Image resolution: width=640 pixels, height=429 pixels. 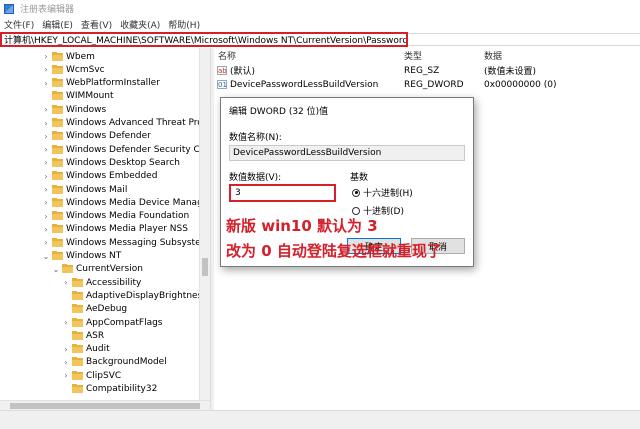 What do you see at coordinates (111, 162) in the screenshot?
I see `tree-item: › Windows Desktop Search` at bounding box center [111, 162].